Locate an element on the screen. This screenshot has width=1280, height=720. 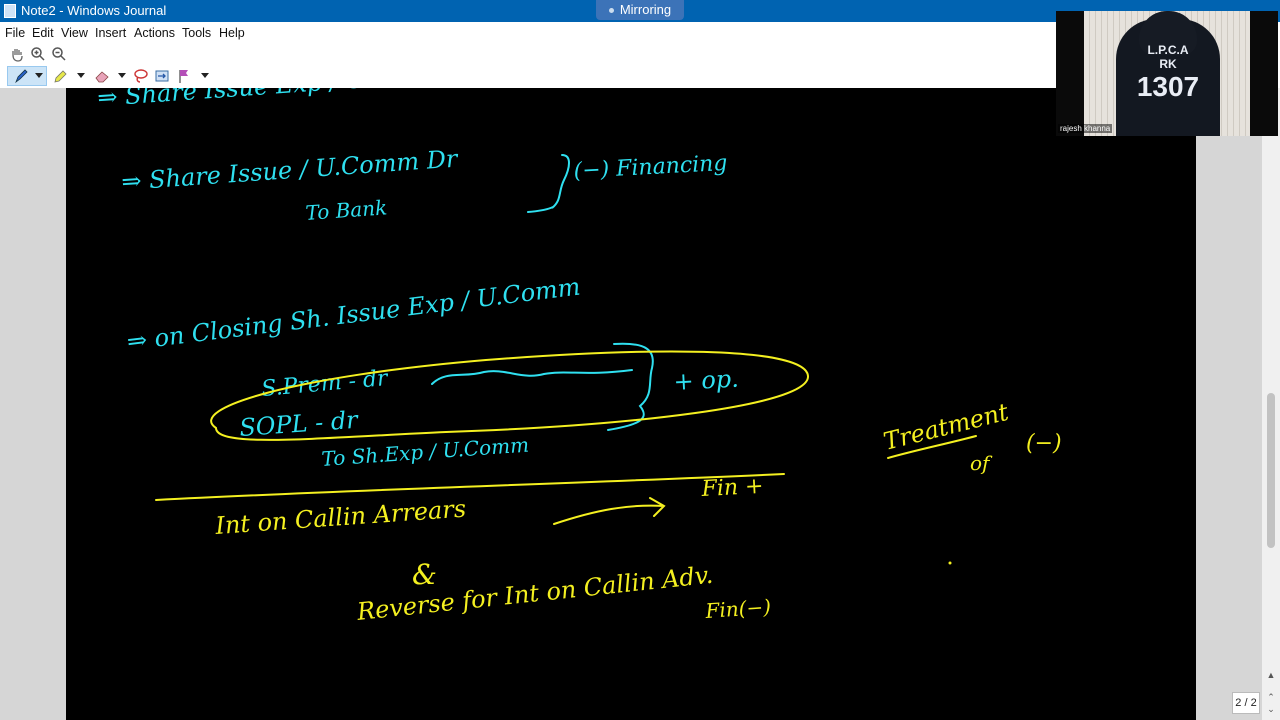
wavy-line is located at coordinates (532, 377).